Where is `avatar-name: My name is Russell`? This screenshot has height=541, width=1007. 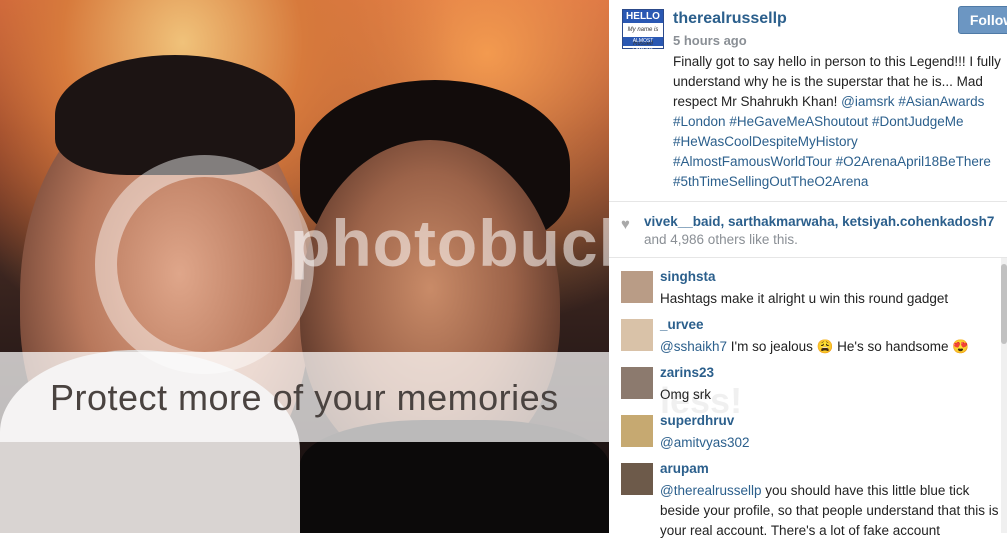 avatar-name: My name is Russell is located at coordinates (643, 37).